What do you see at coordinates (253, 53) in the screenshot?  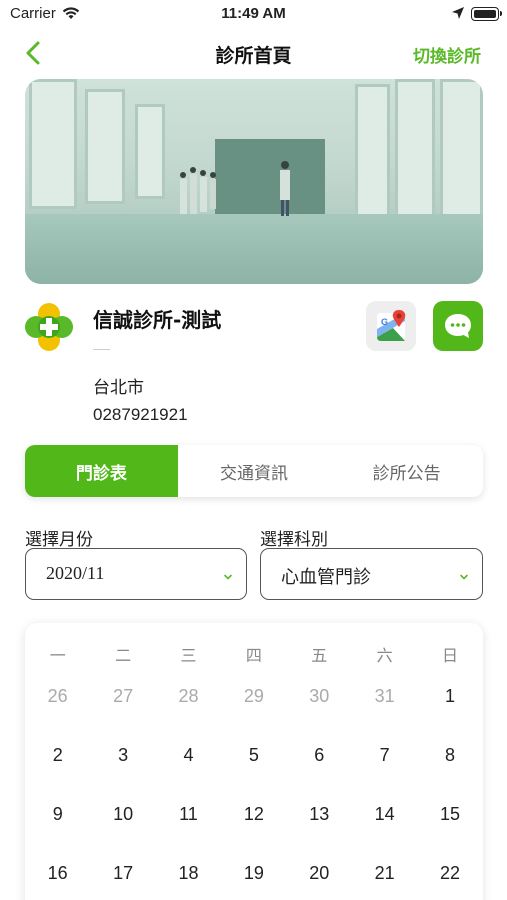 I see `nav-bar: 診所首頁 切換診所` at bounding box center [253, 53].